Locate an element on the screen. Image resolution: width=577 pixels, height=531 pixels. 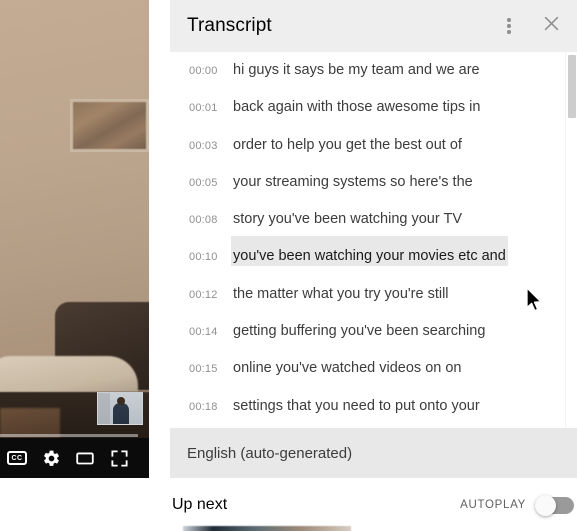
transcript-text: online you've watched videos on on is located at coordinates (347, 368).